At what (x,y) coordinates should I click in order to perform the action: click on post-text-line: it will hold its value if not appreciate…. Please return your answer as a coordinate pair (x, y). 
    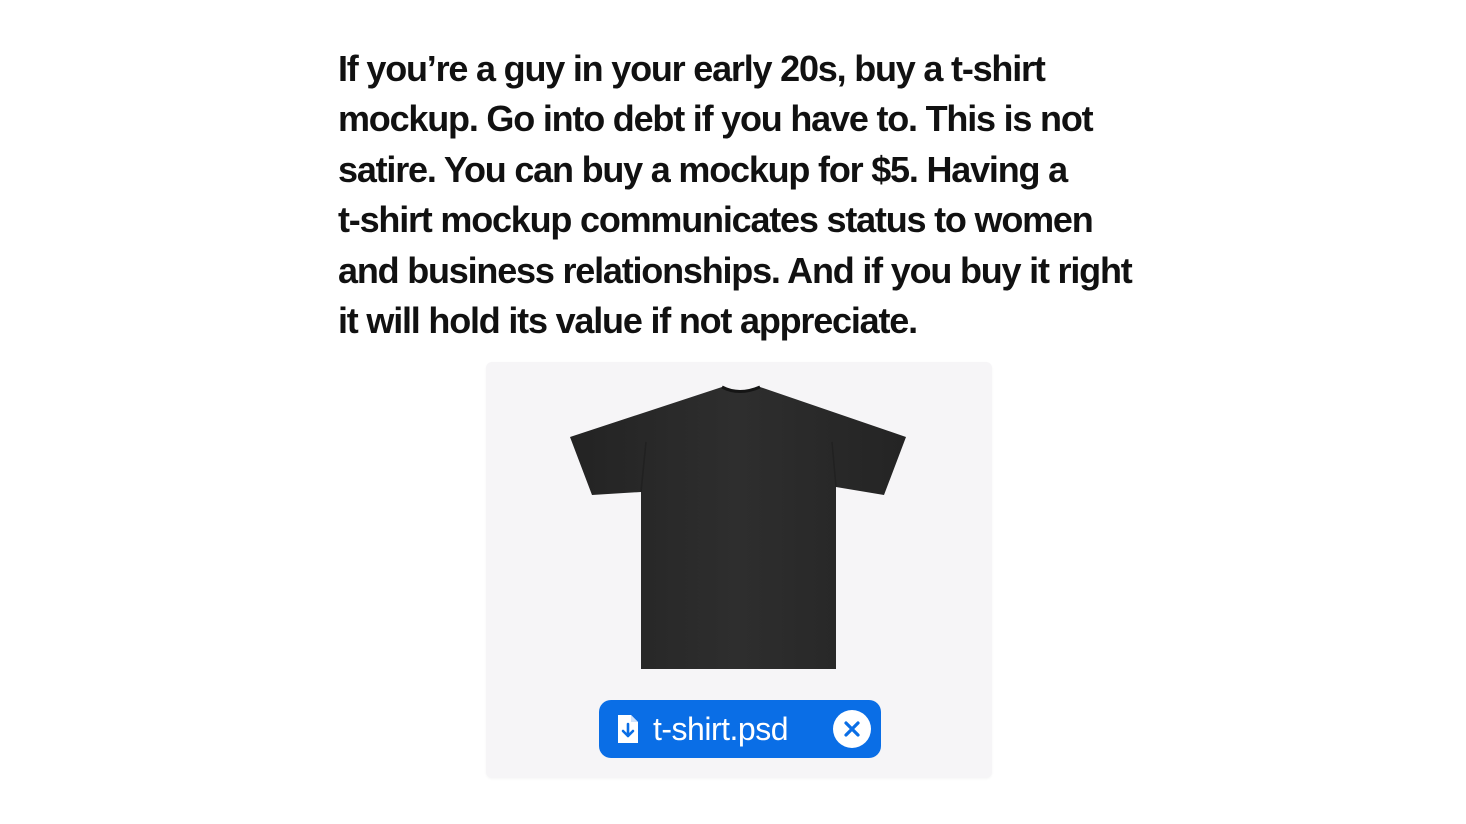
    Looking at the image, I should click on (628, 321).